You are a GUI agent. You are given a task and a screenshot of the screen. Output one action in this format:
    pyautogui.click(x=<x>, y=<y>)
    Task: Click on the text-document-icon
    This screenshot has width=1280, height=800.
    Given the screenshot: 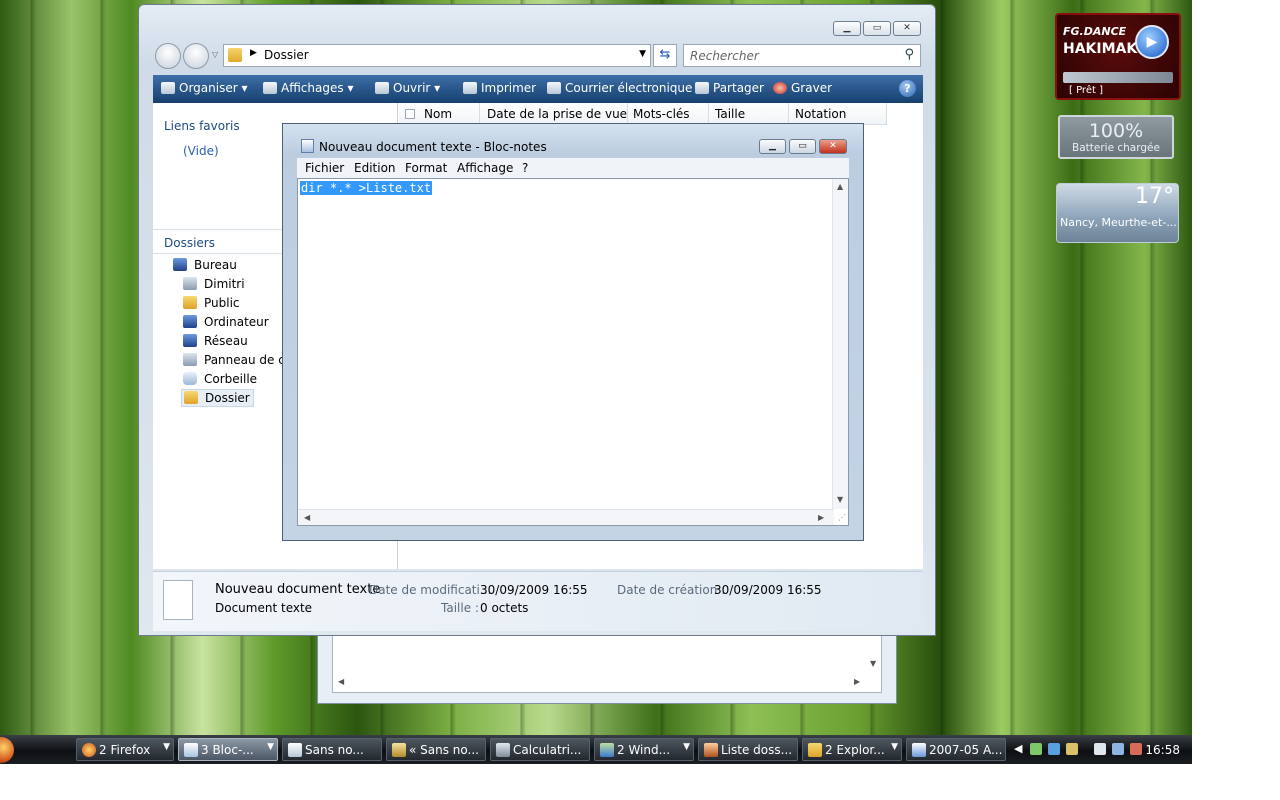 What is the action you would take?
    pyautogui.click(x=178, y=600)
    